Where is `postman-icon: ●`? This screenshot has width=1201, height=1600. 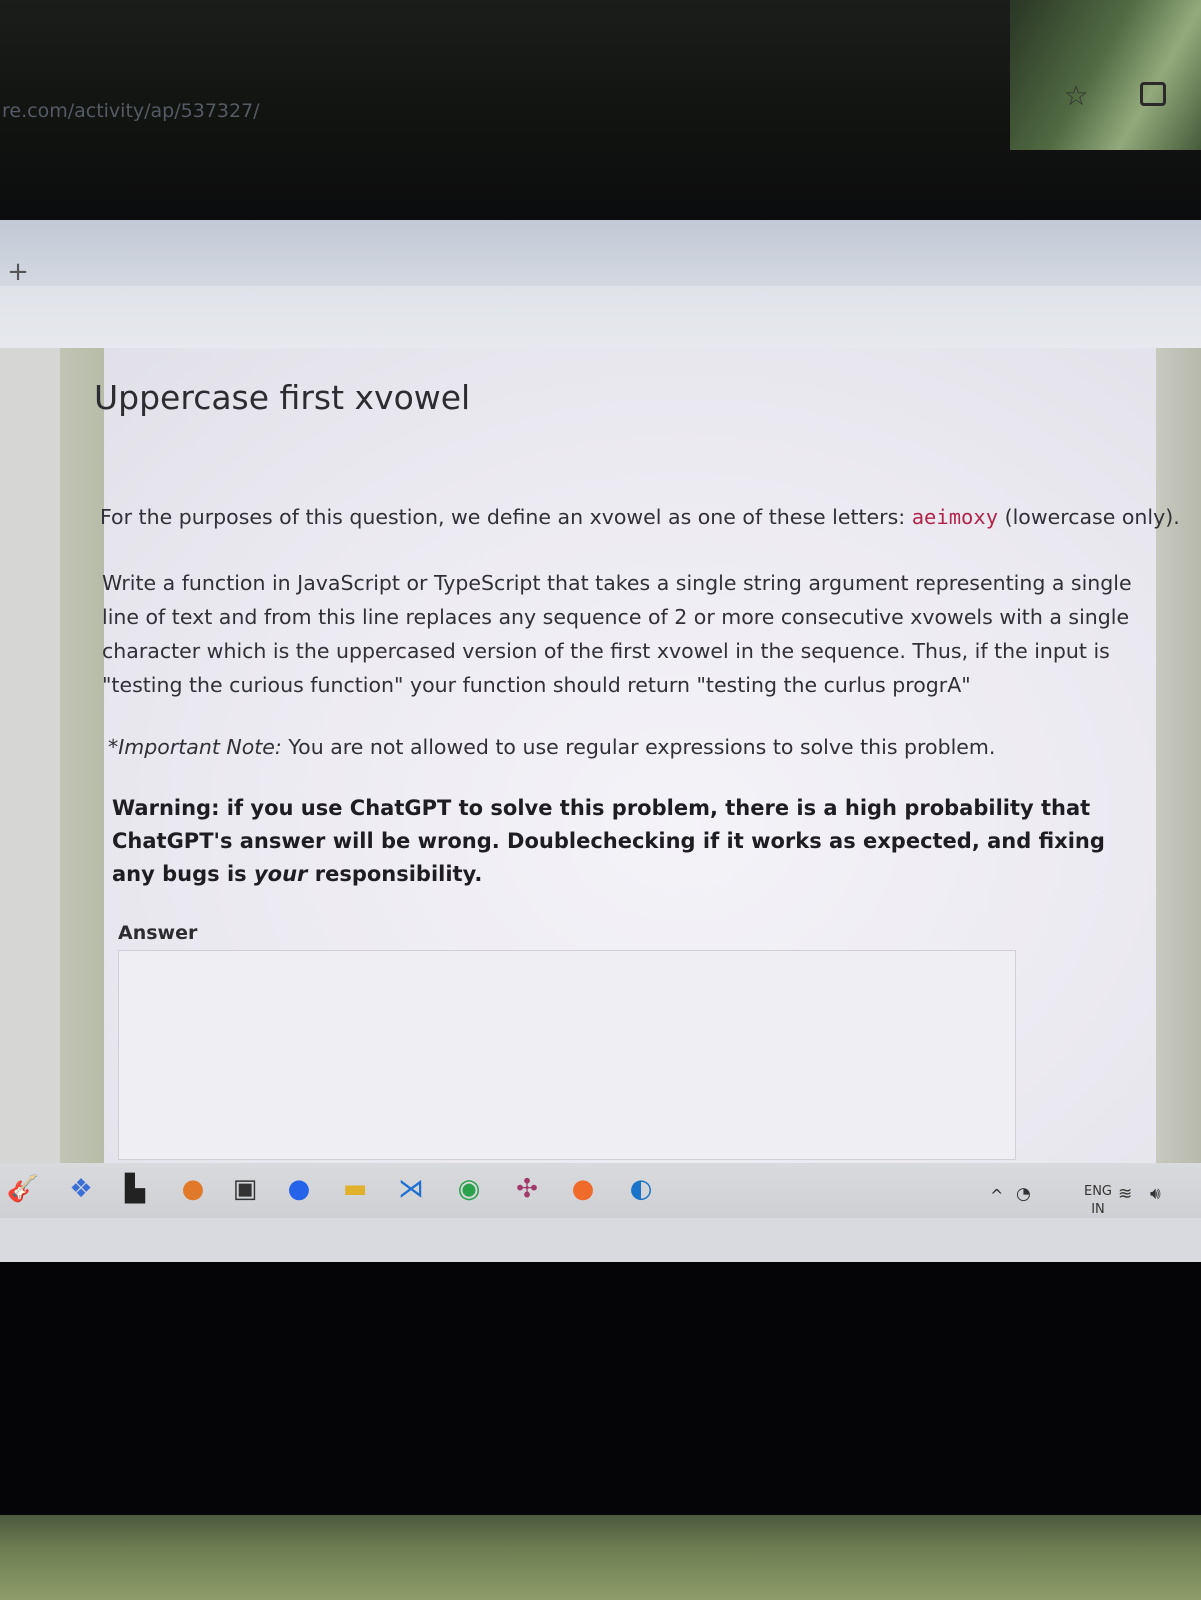 postman-icon: ● is located at coordinates (583, 1189).